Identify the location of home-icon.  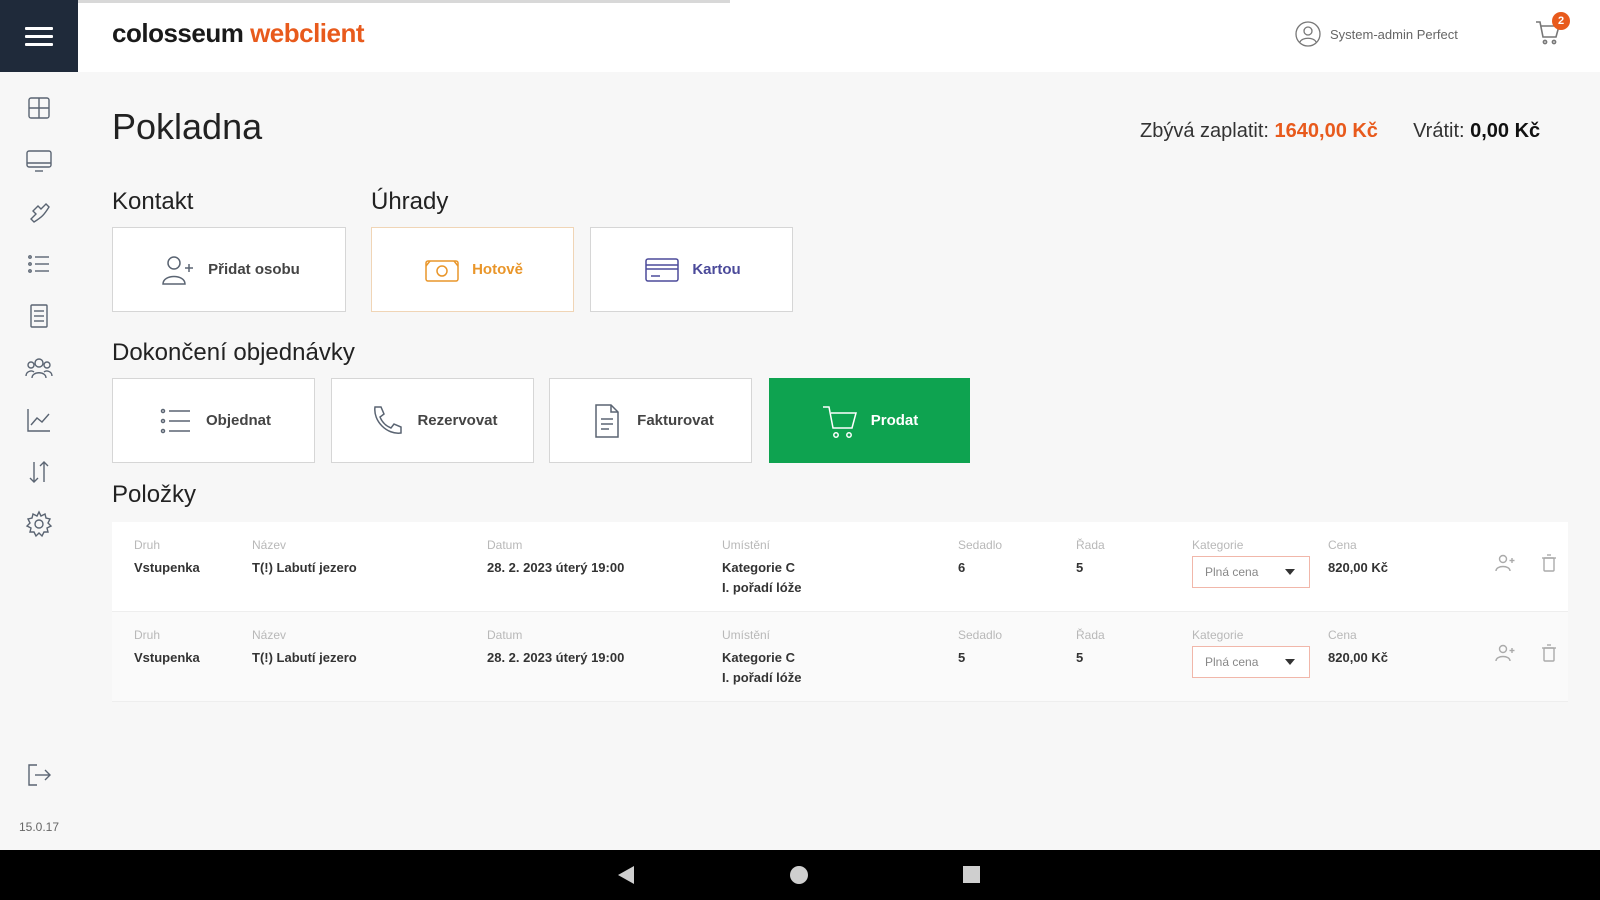
(799, 875).